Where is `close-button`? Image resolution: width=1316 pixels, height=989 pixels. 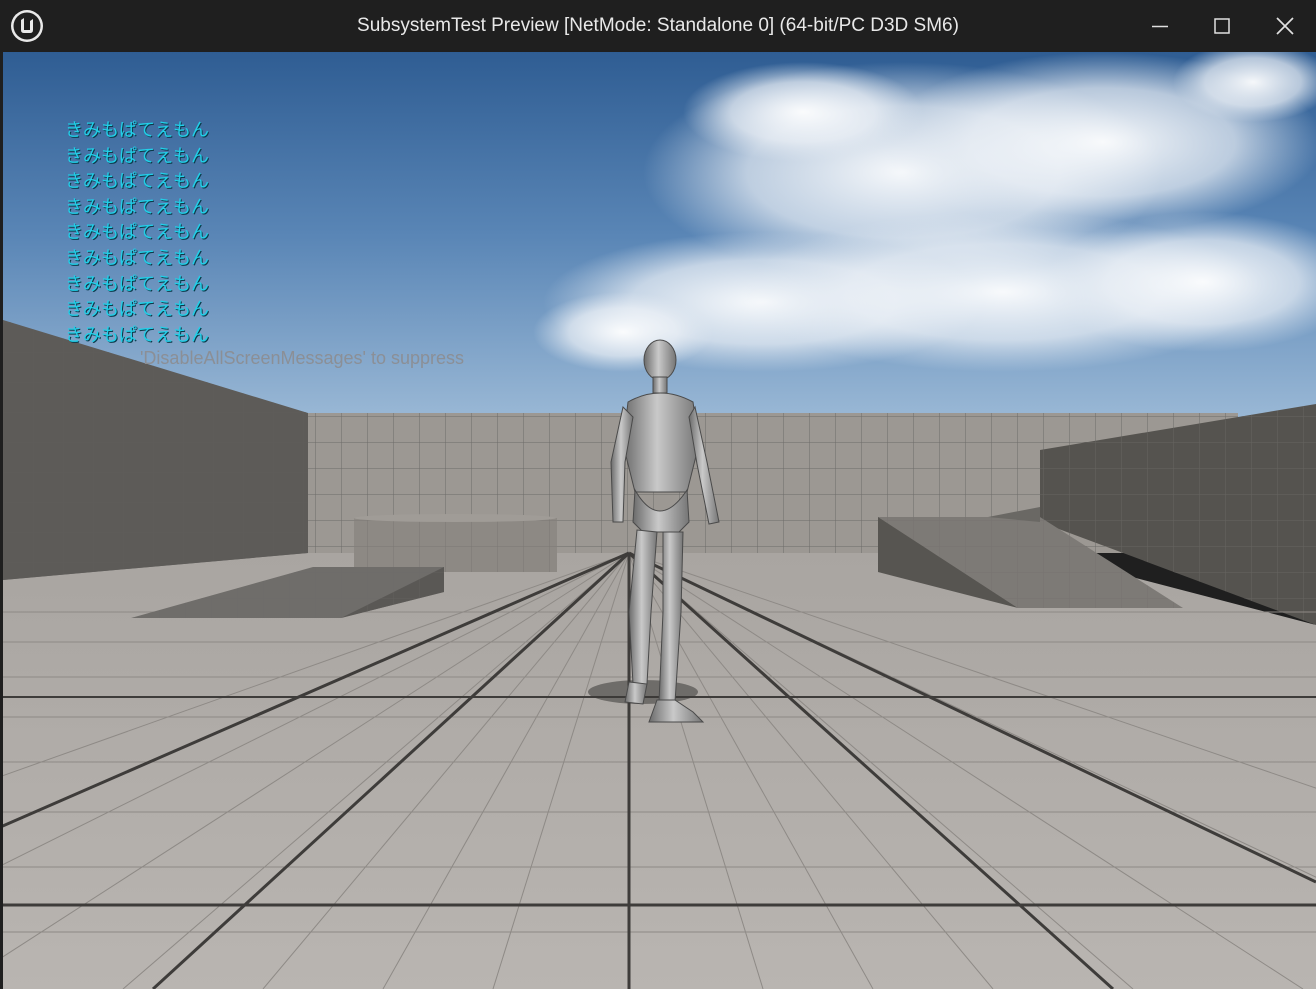 close-button is located at coordinates (1285, 26).